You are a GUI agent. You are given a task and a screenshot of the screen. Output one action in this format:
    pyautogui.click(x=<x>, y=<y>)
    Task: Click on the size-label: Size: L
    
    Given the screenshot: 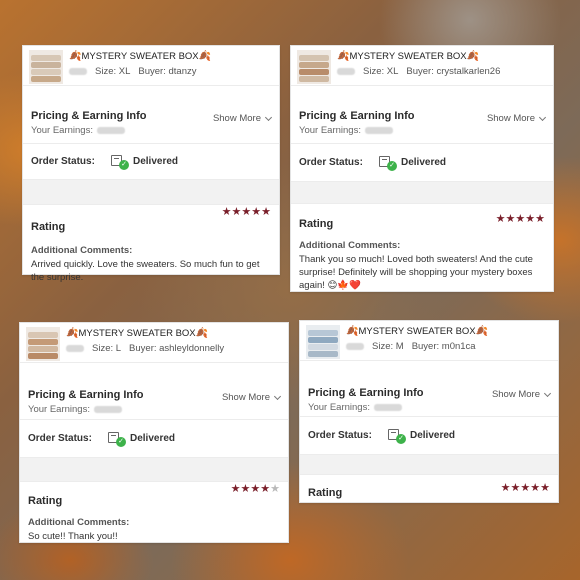 What is the action you would take?
    pyautogui.click(x=107, y=348)
    